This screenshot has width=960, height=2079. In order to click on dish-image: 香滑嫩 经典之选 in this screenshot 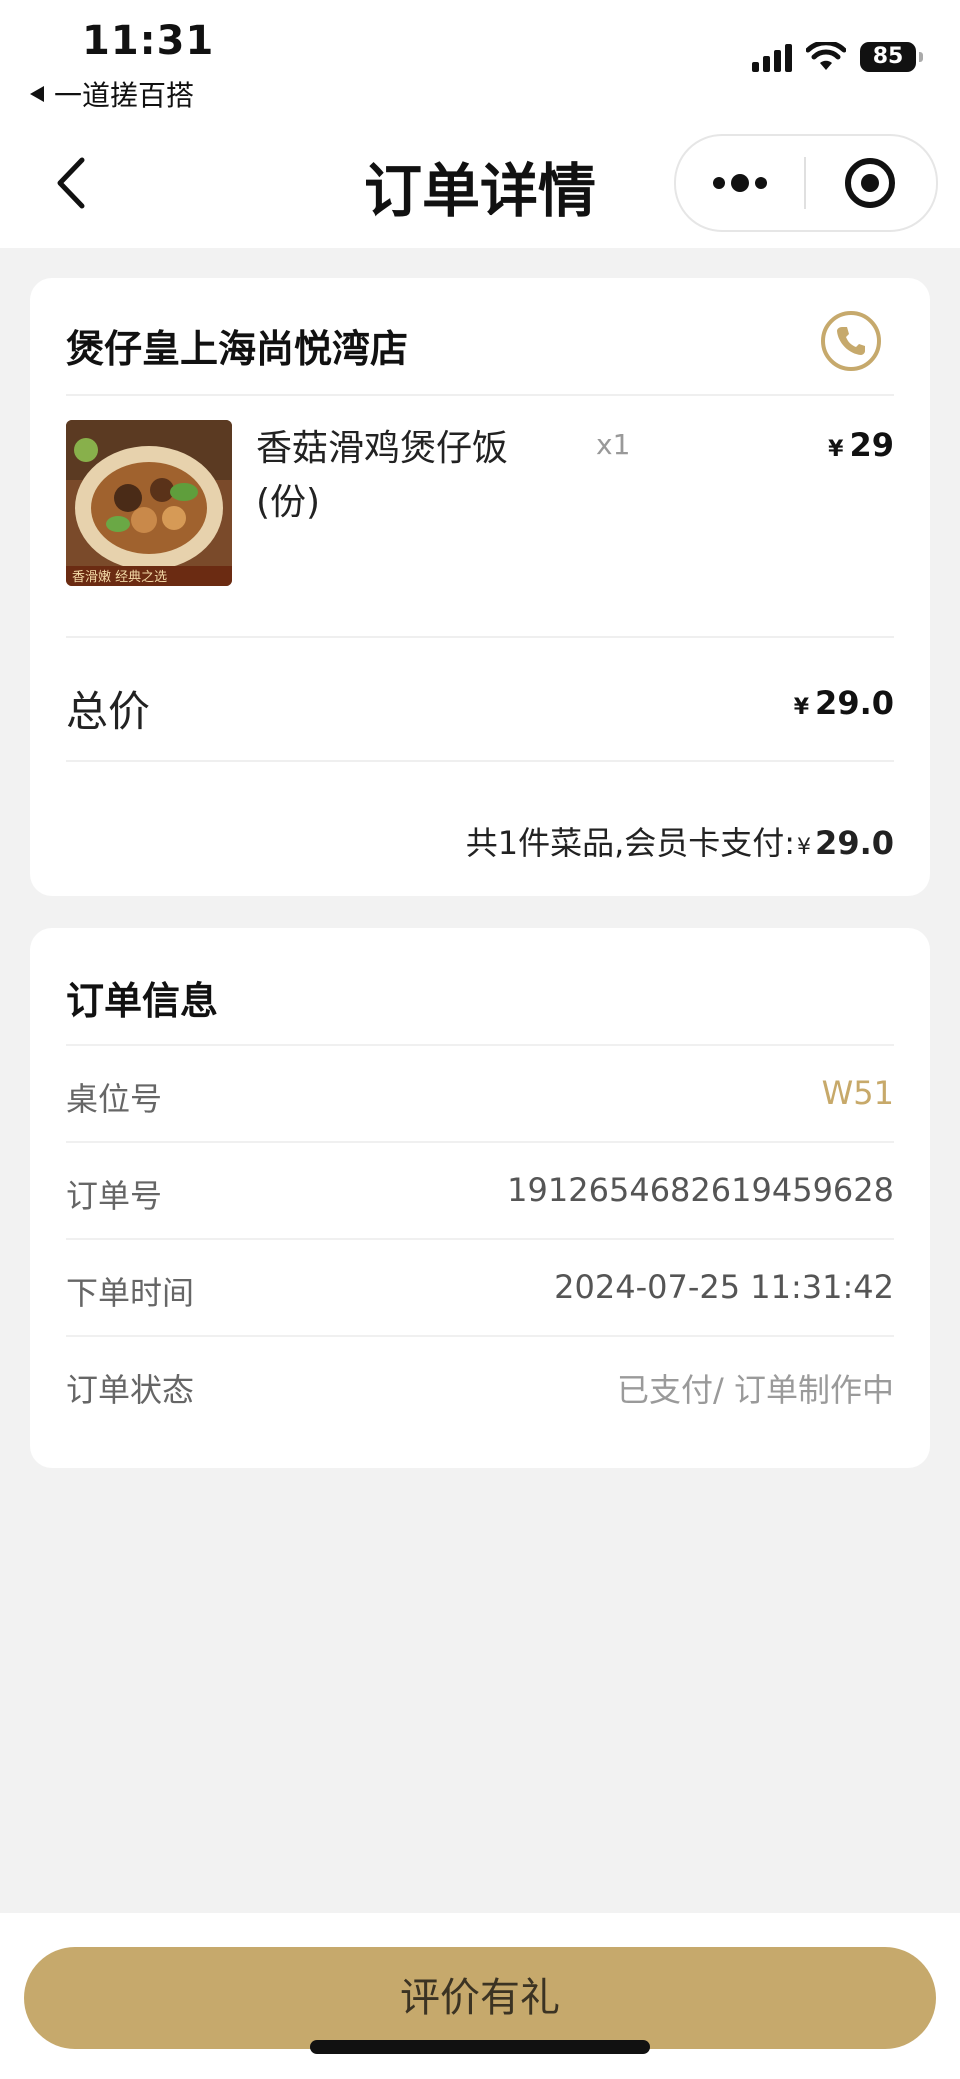, I will do `click(149, 503)`.